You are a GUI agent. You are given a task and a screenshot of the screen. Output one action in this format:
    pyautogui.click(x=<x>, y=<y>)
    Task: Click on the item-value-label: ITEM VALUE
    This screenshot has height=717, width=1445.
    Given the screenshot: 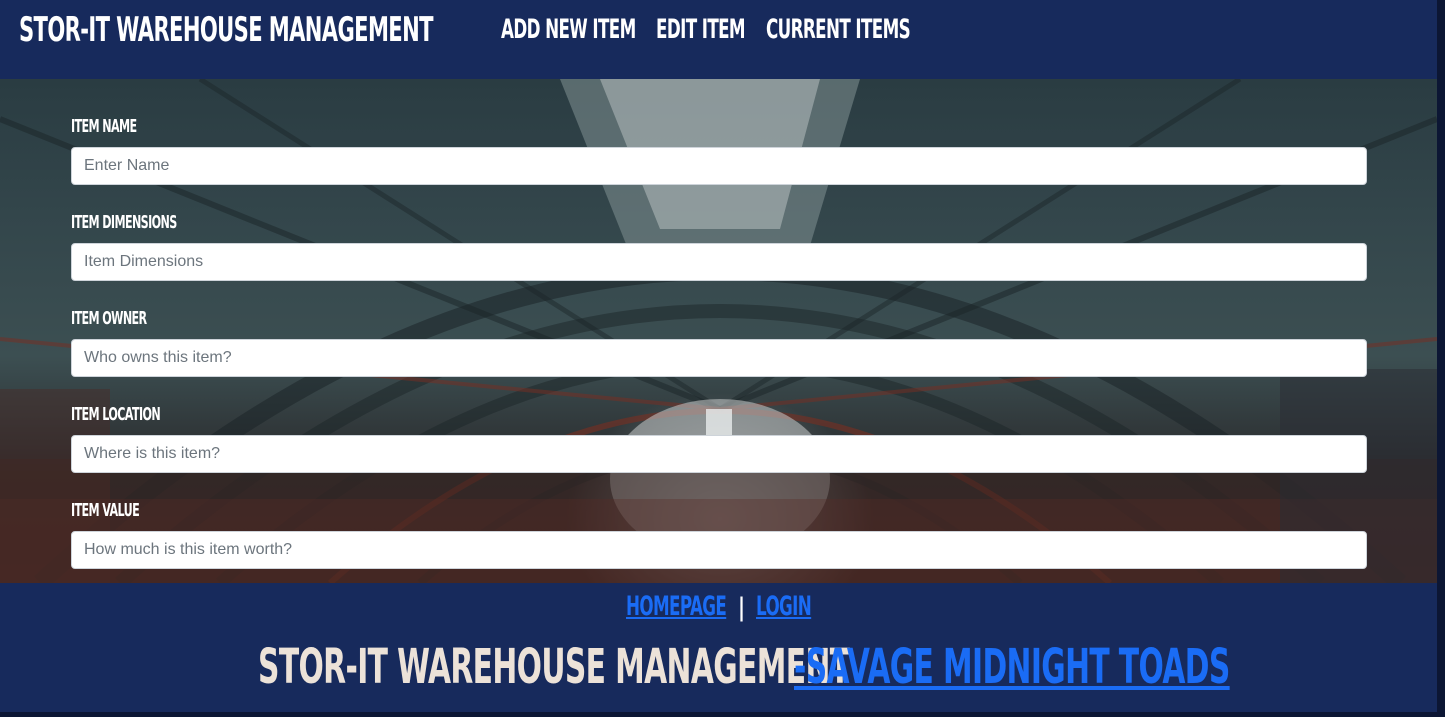 What is the action you would take?
    pyautogui.click(x=105, y=510)
    